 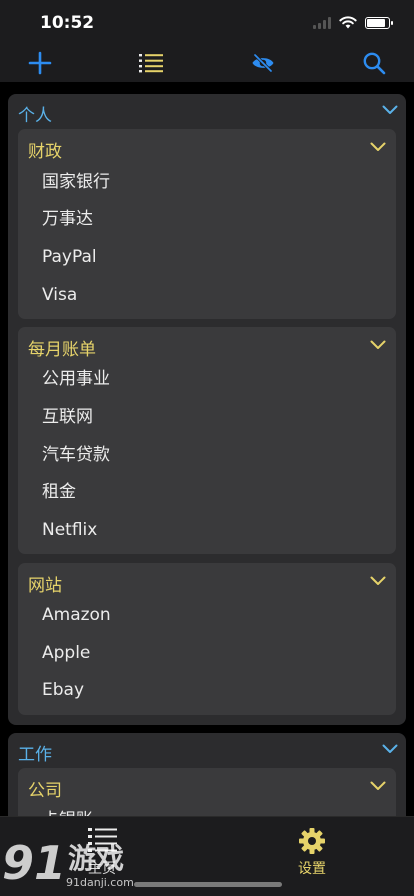 What do you see at coordinates (35, 116) in the screenshot?
I see `group-title: 个人` at bounding box center [35, 116].